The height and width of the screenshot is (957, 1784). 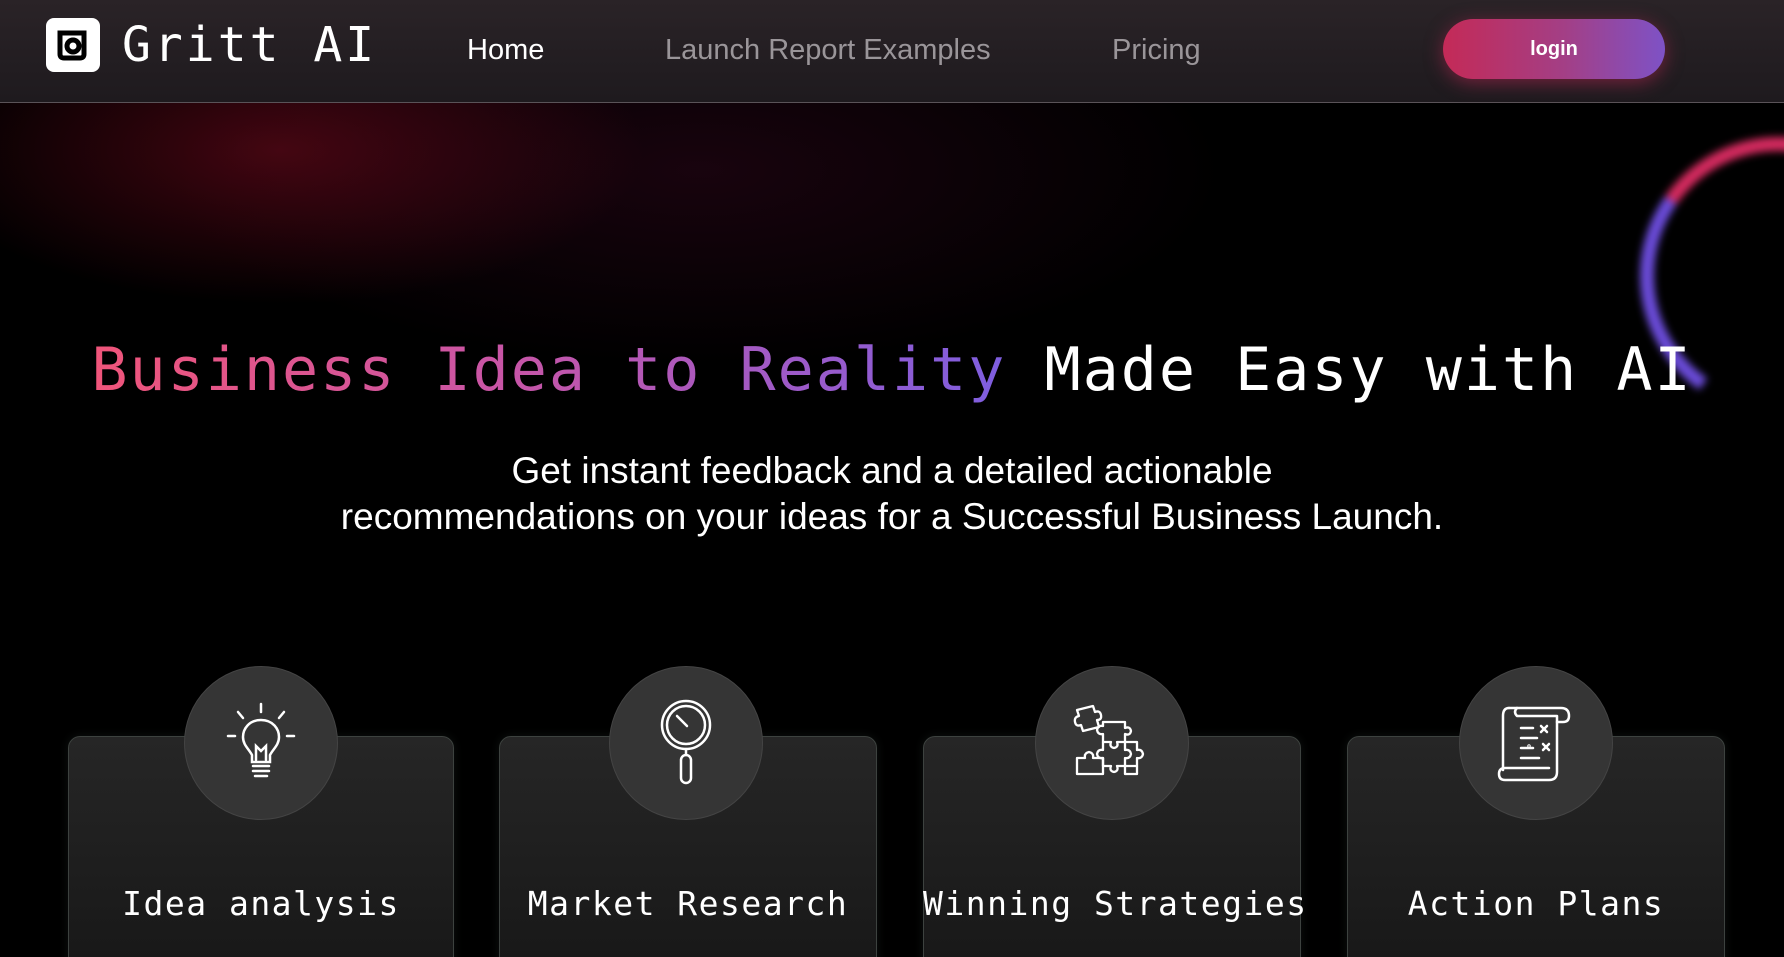 I want to click on hero-heading-gradient: Business Idea to Reality, so click(x=549, y=370).